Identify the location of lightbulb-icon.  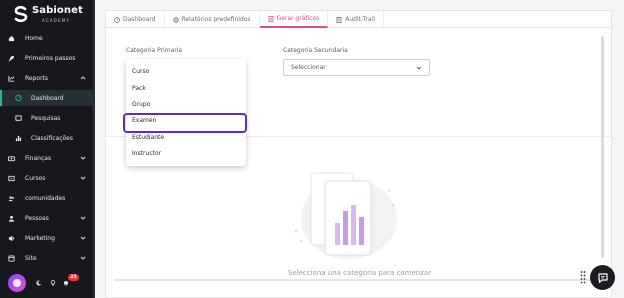
(53, 283).